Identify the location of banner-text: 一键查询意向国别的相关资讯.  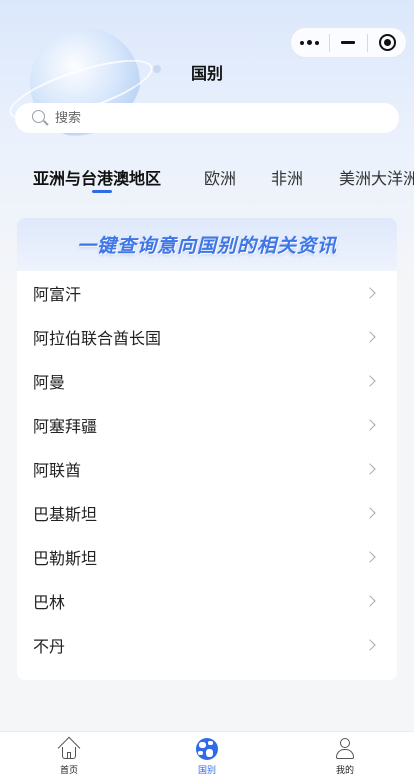
(206, 246).